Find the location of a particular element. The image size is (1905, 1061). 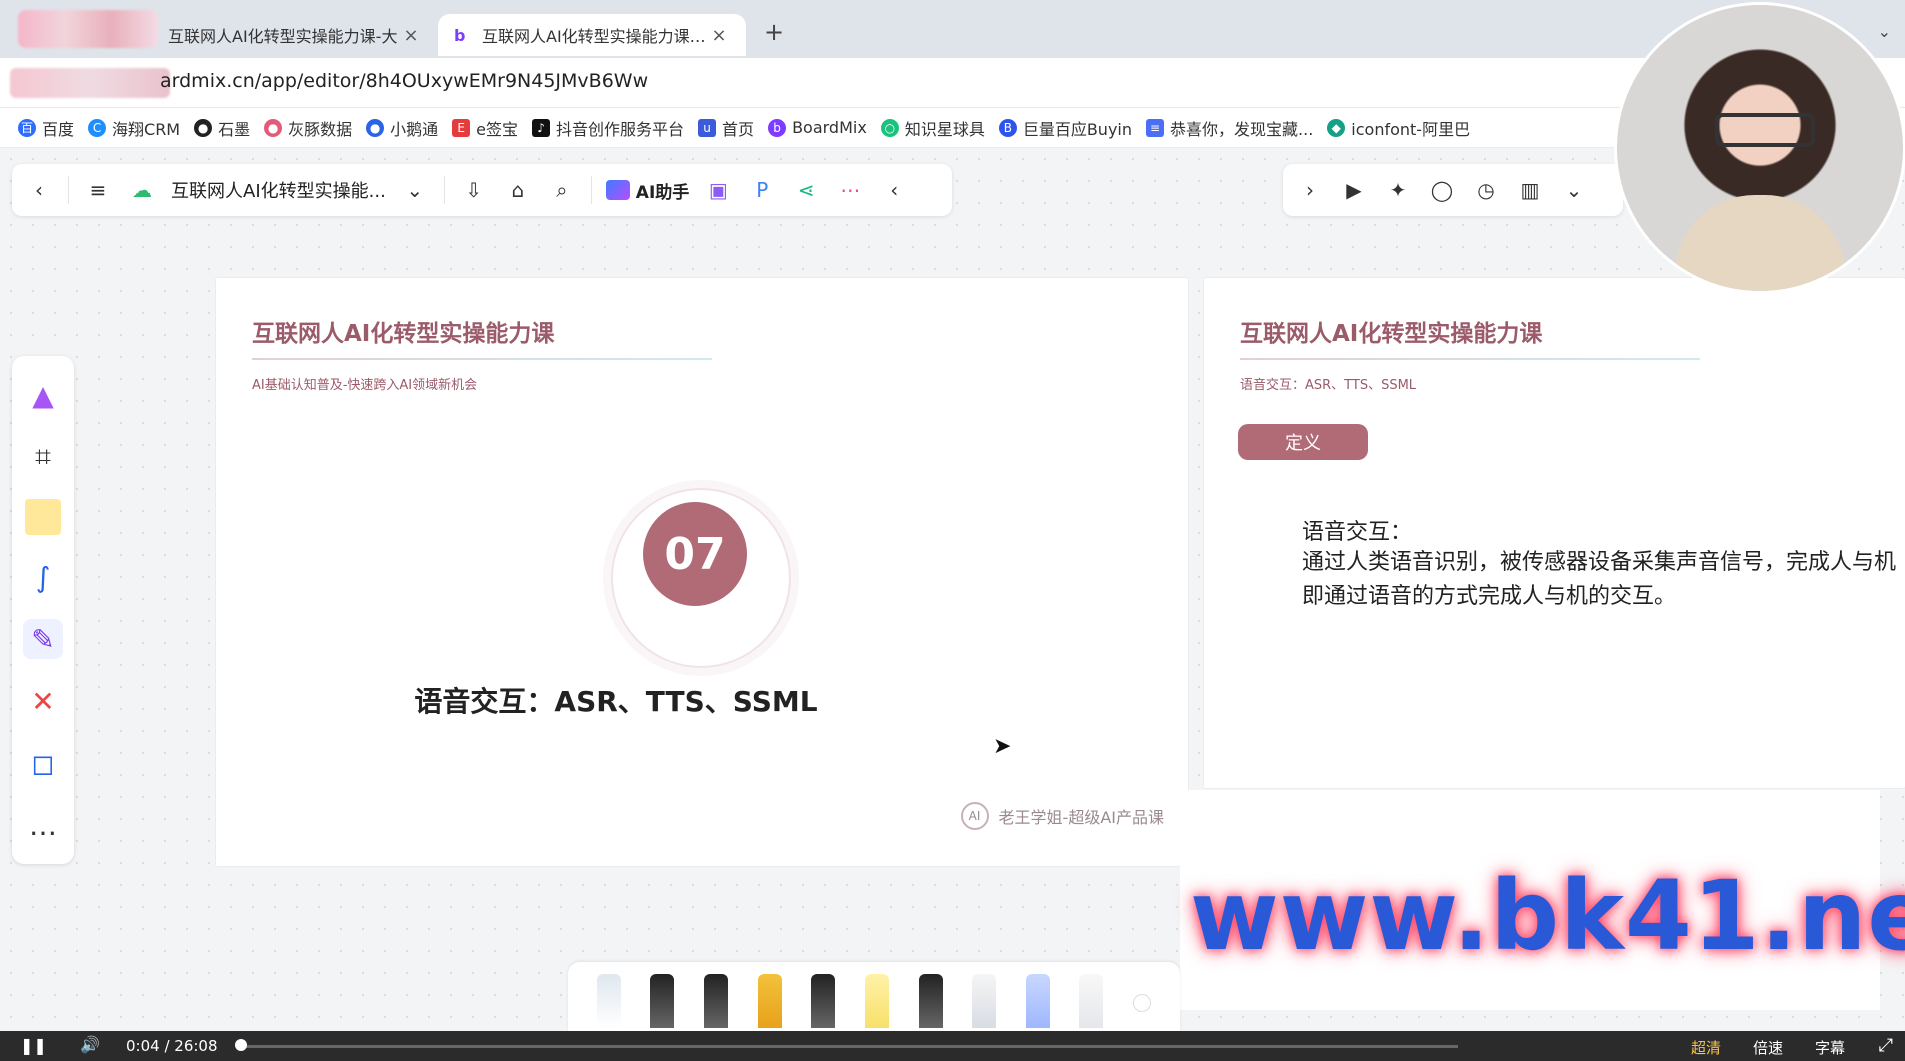

tab-inactive: 互联网人AI化转型实操能力课-大 × is located at coordinates (295, 35).